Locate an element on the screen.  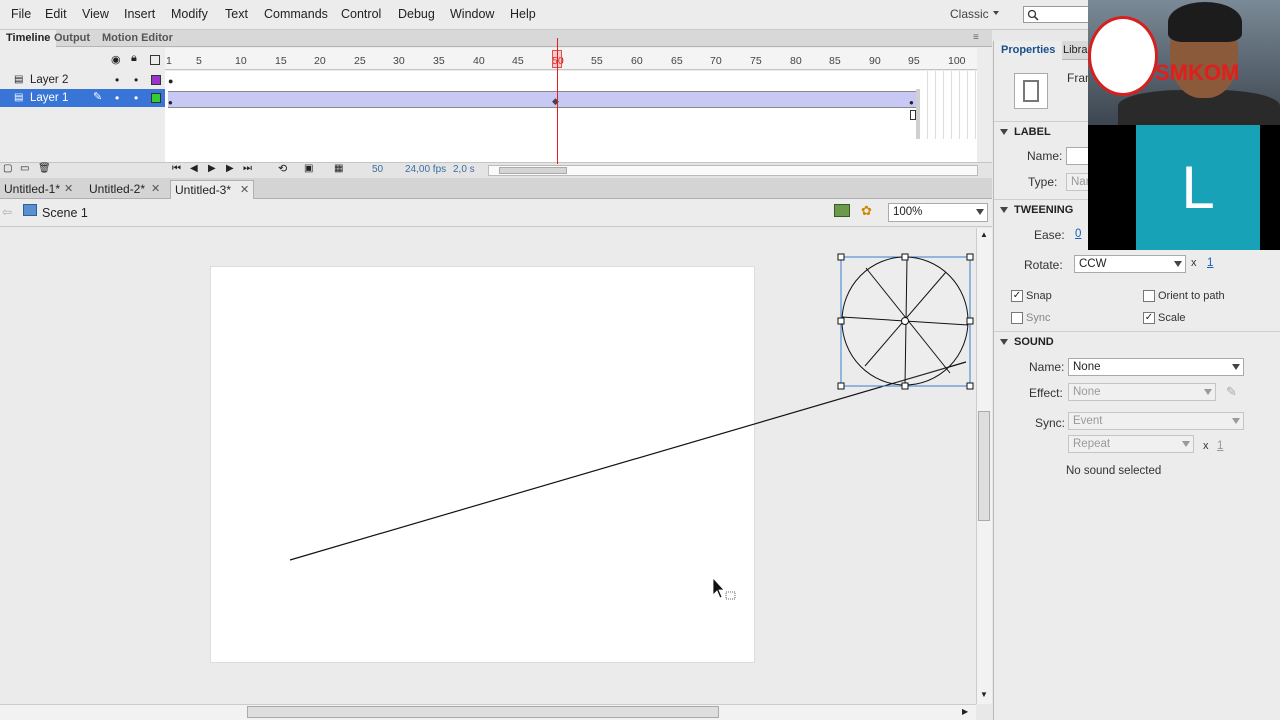
scroll-down-icon: ▼ is located at coordinates (984, 694).